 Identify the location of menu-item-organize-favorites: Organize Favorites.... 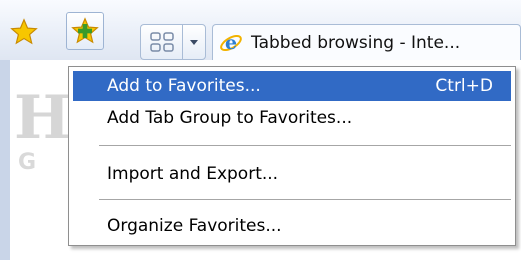
(292, 226).